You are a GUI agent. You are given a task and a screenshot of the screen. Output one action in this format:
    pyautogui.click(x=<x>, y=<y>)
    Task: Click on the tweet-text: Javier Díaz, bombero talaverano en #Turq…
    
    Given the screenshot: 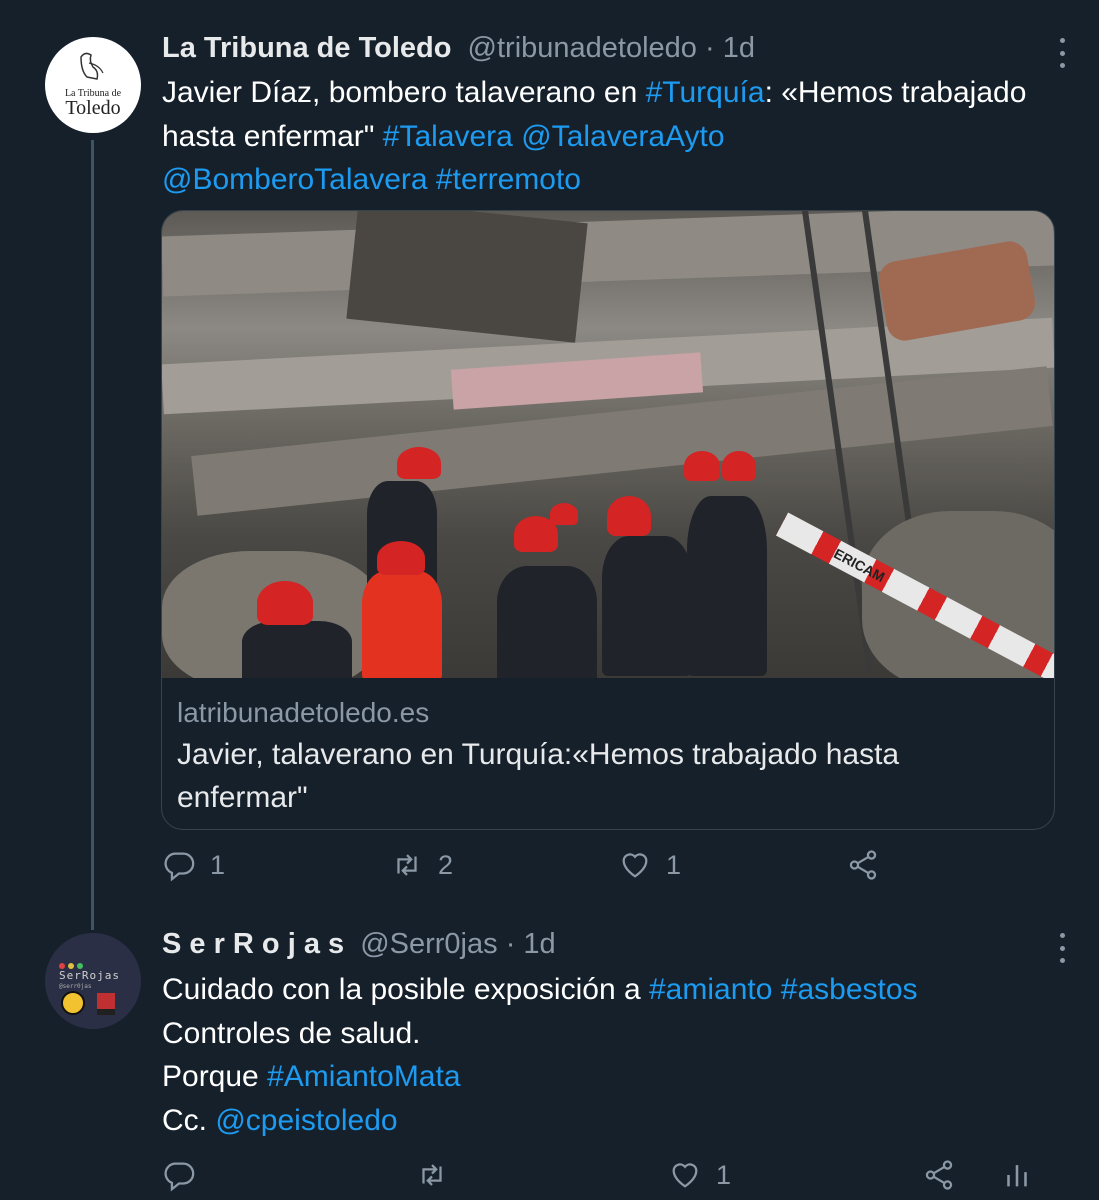 What is the action you would take?
    pyautogui.click(x=612, y=136)
    